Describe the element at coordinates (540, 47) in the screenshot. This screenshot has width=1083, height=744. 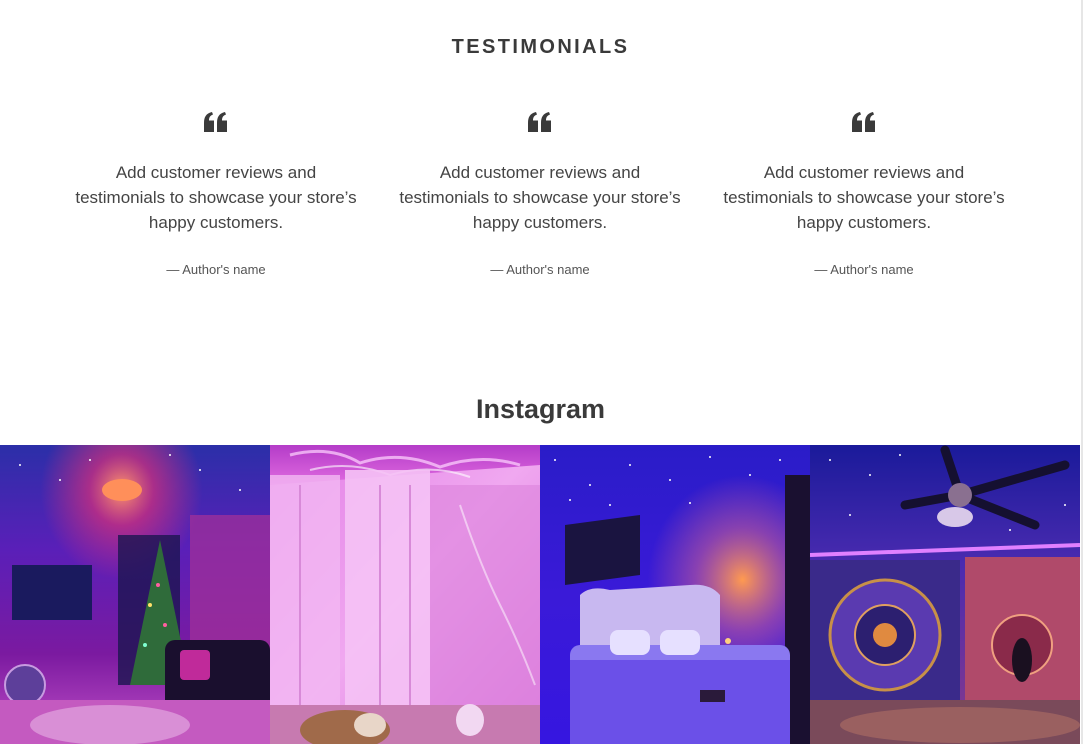
I see `testimonials-heading: TESTIMONIALS` at that location.